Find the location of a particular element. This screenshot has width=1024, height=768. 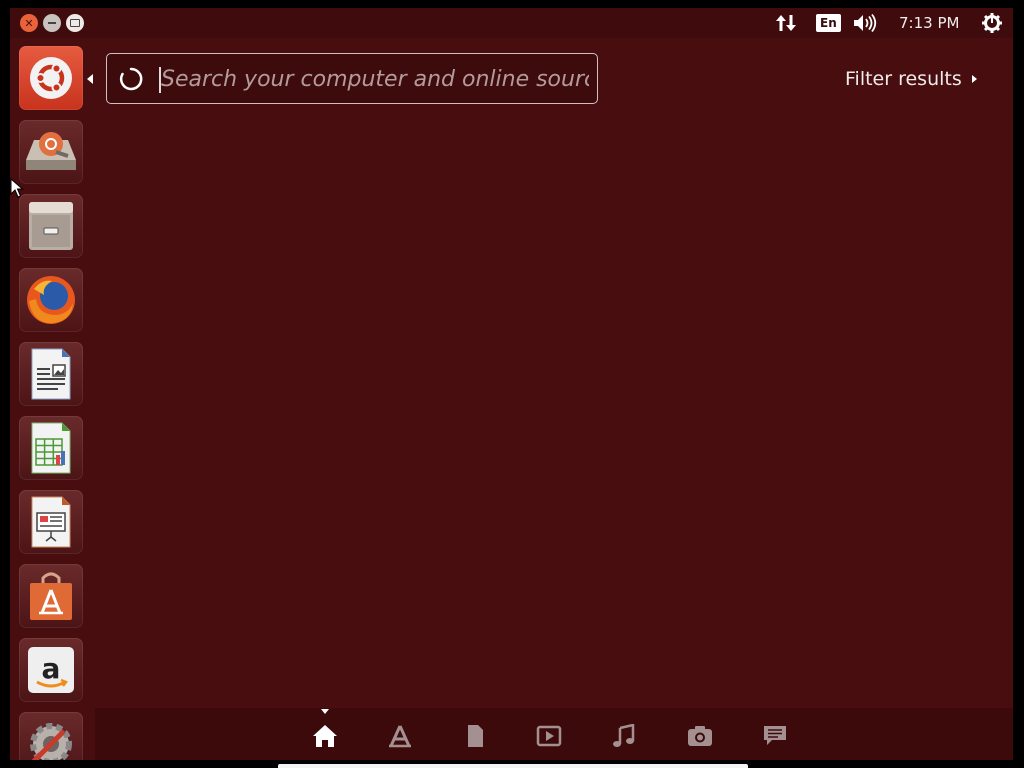

minimize-icon is located at coordinates (52, 23).